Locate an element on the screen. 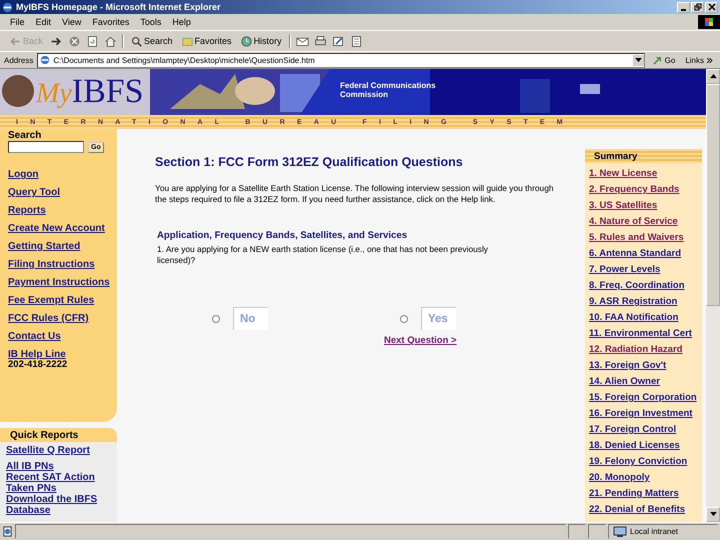 The image size is (720, 540). summary-link: 3. US Satellites is located at coordinates (643, 206).